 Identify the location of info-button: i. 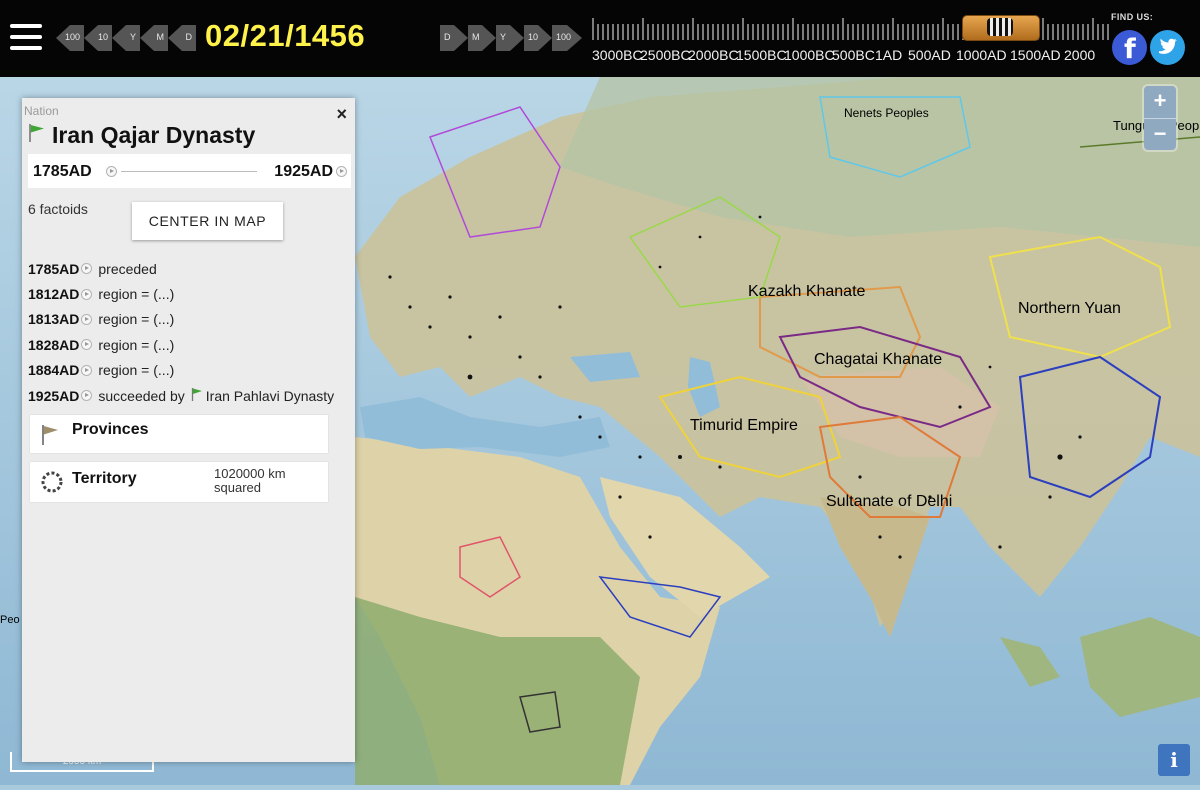
(1174, 760).